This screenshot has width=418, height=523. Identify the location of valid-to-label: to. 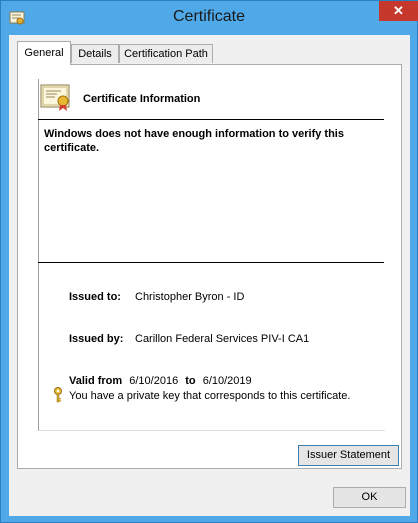
(190, 381).